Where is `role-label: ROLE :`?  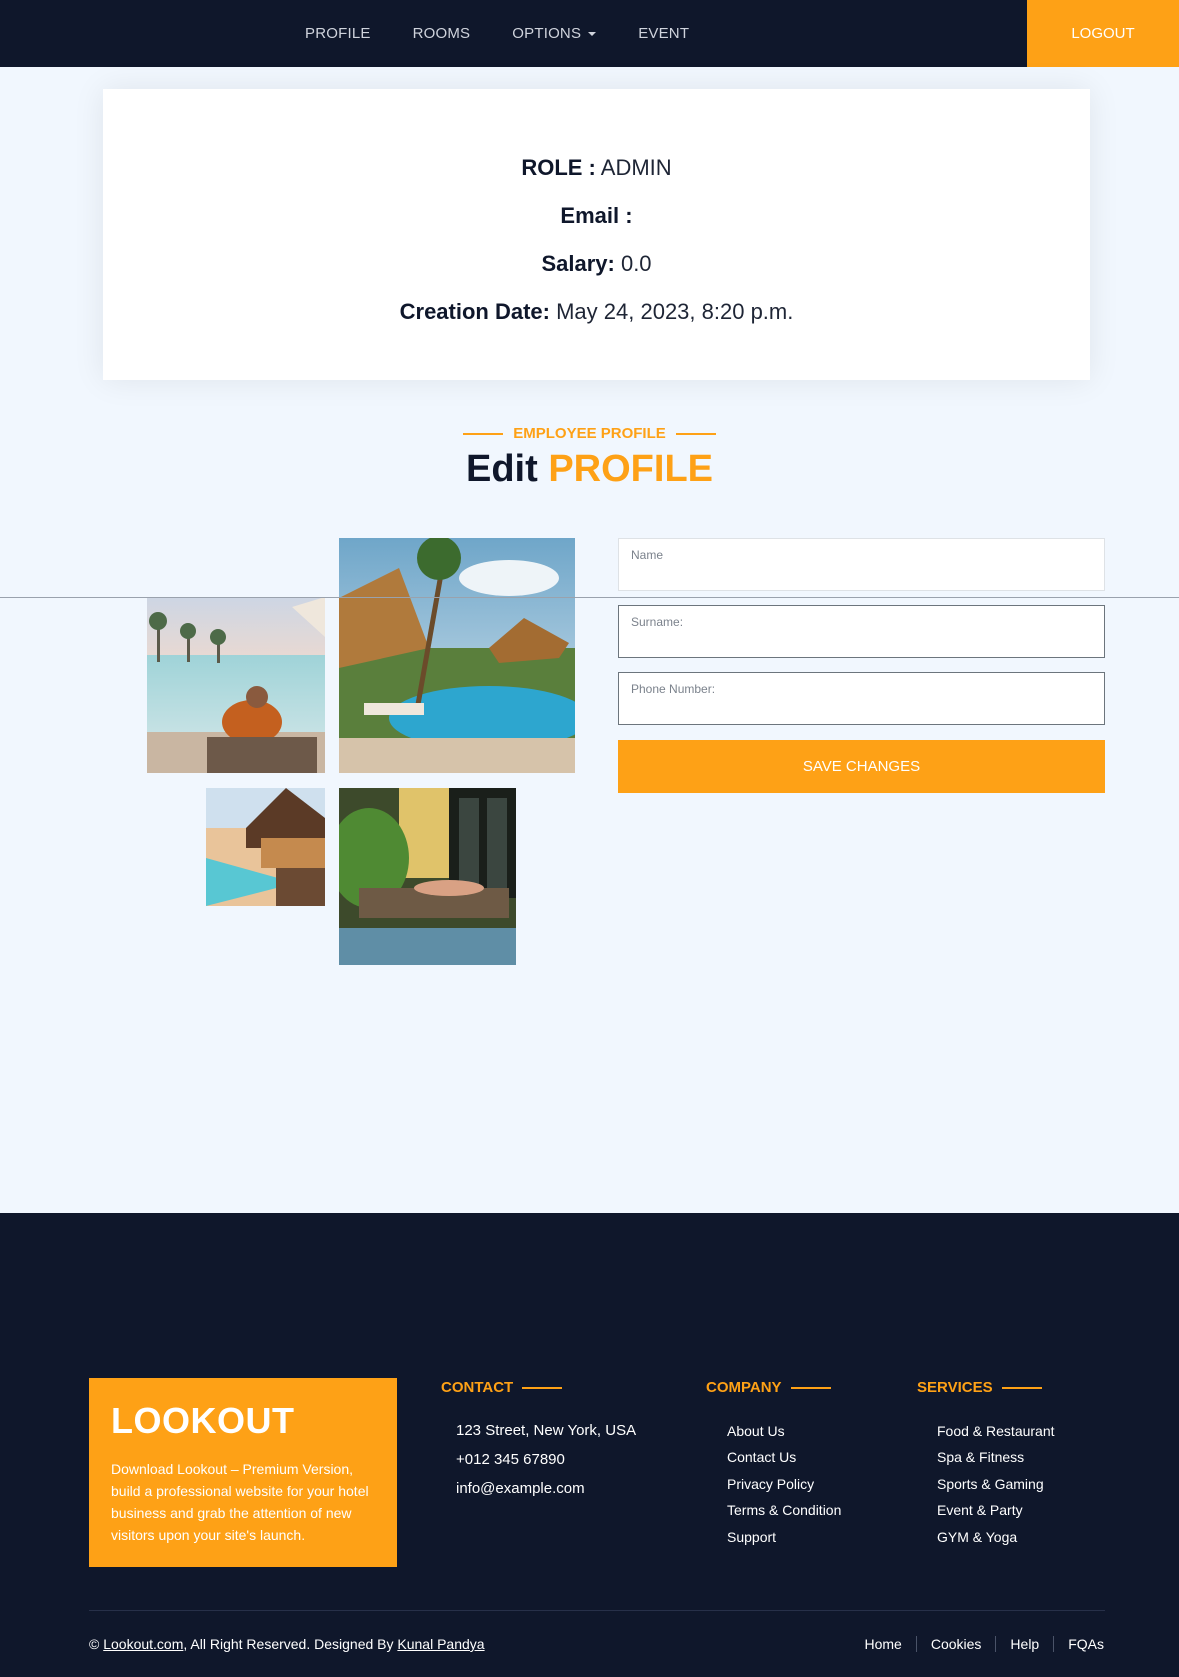 role-label: ROLE : is located at coordinates (558, 167).